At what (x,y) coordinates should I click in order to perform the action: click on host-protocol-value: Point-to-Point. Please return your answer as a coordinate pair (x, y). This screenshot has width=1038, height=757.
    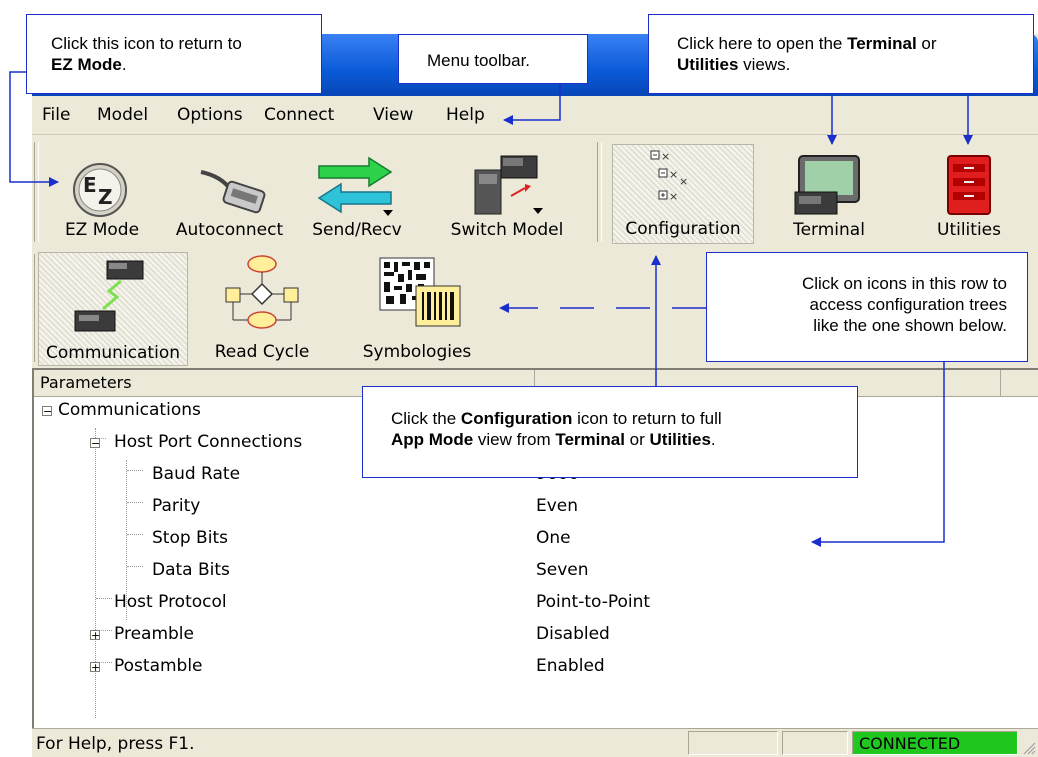
    Looking at the image, I should click on (593, 602).